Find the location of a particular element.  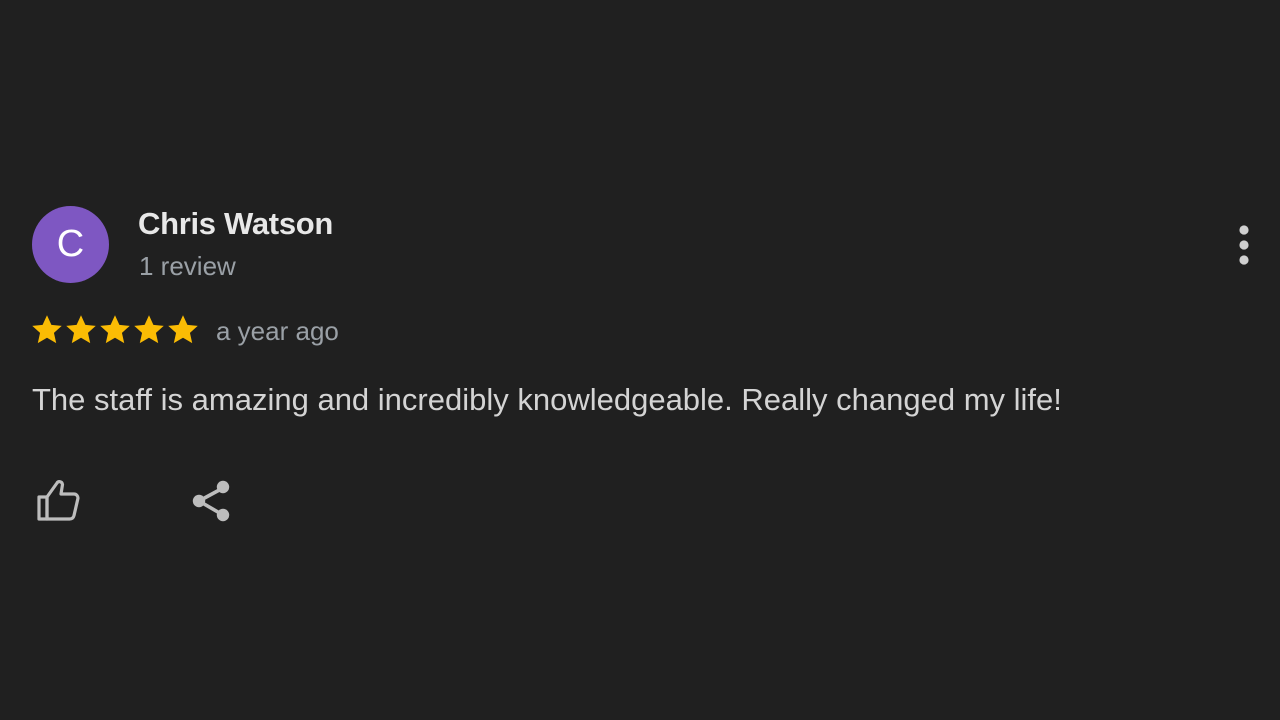

avatar-initial: C is located at coordinates (70, 243).